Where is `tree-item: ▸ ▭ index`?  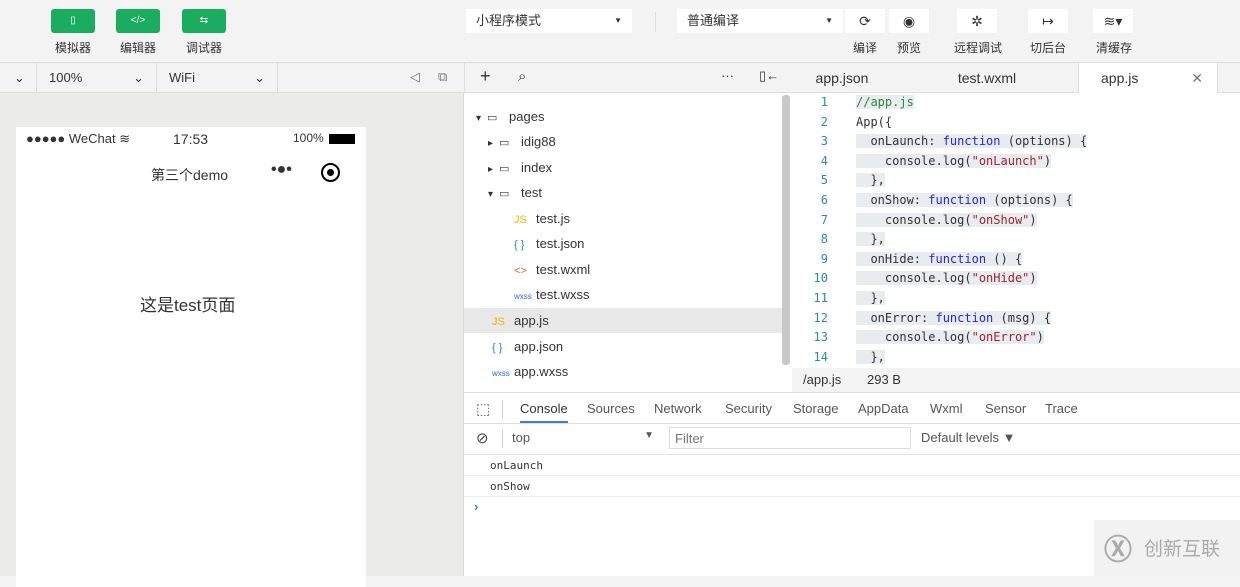
tree-item: ▸ ▭ index is located at coordinates (623, 167).